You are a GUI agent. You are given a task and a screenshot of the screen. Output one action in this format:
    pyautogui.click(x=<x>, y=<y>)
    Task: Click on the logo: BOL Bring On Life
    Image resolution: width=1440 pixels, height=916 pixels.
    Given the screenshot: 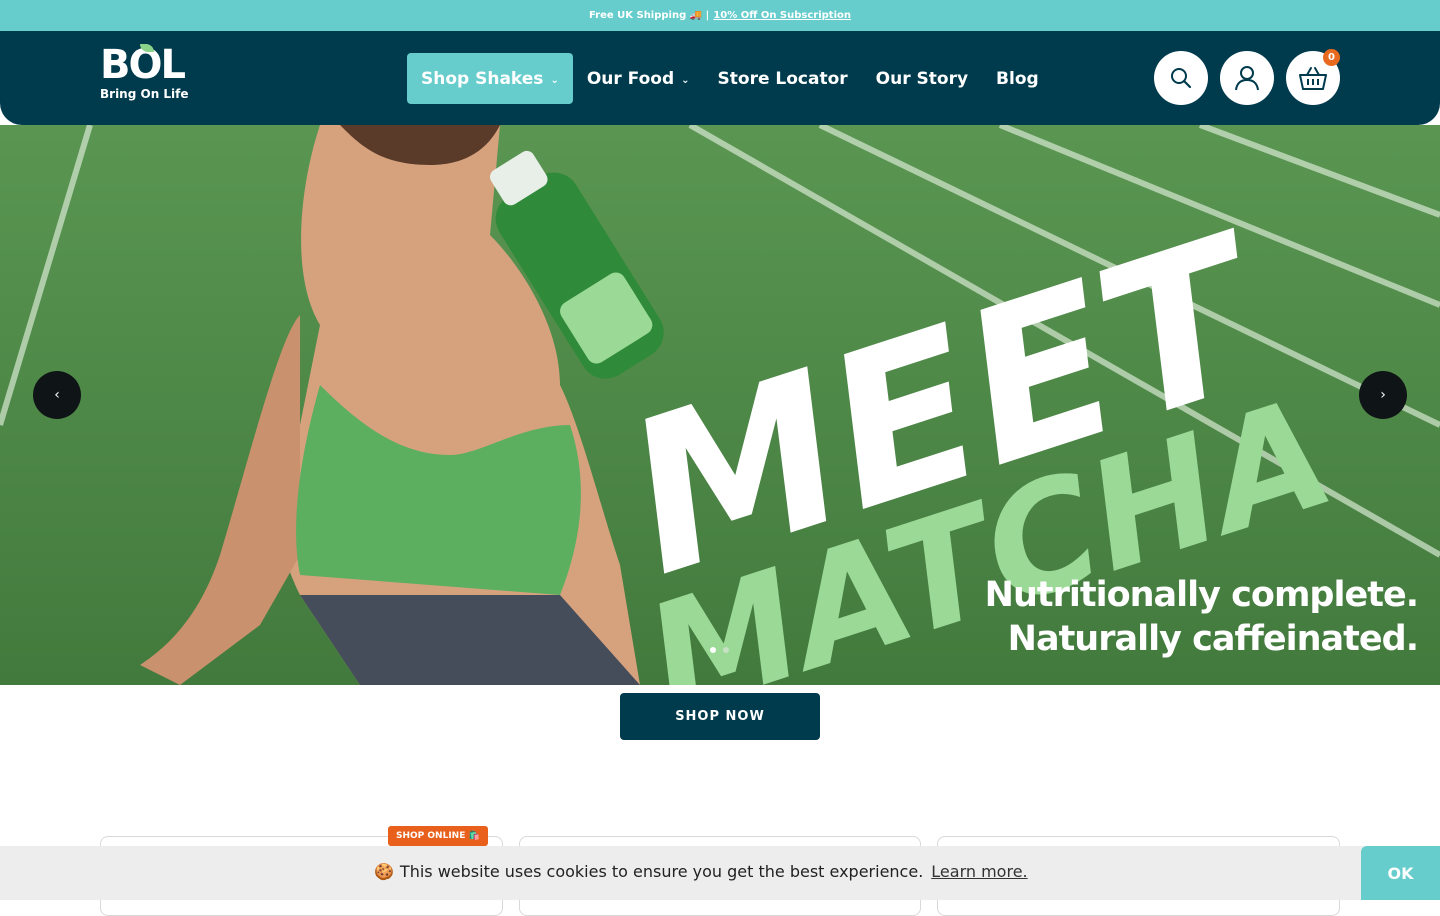 What is the action you would take?
    pyautogui.click(x=145, y=78)
    